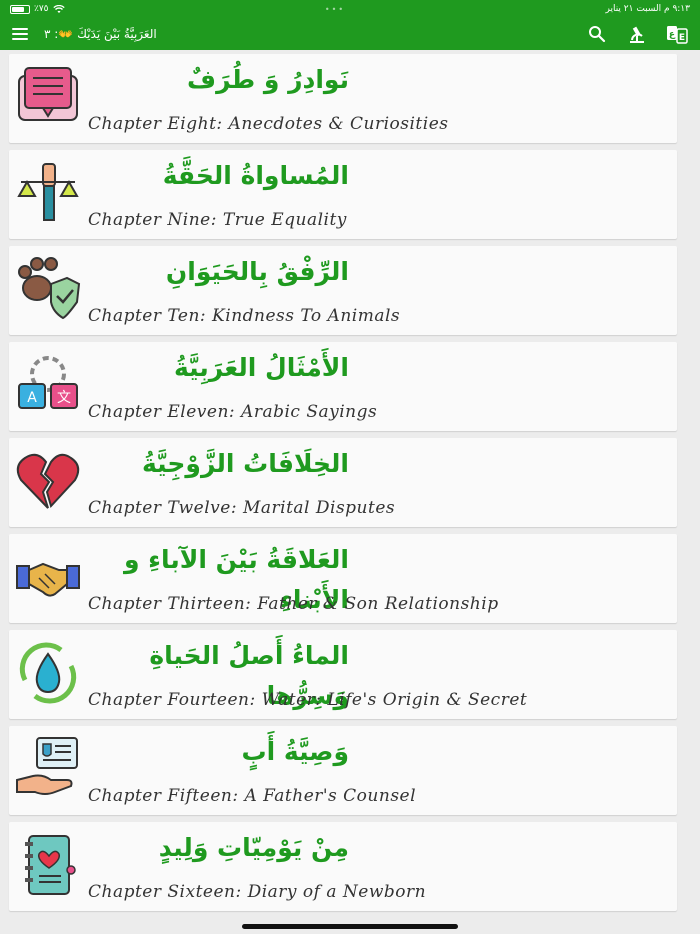  I want to click on chapter-arabic-title: نَوادِرُ وَ طُرَفٌ, so click(268, 79).